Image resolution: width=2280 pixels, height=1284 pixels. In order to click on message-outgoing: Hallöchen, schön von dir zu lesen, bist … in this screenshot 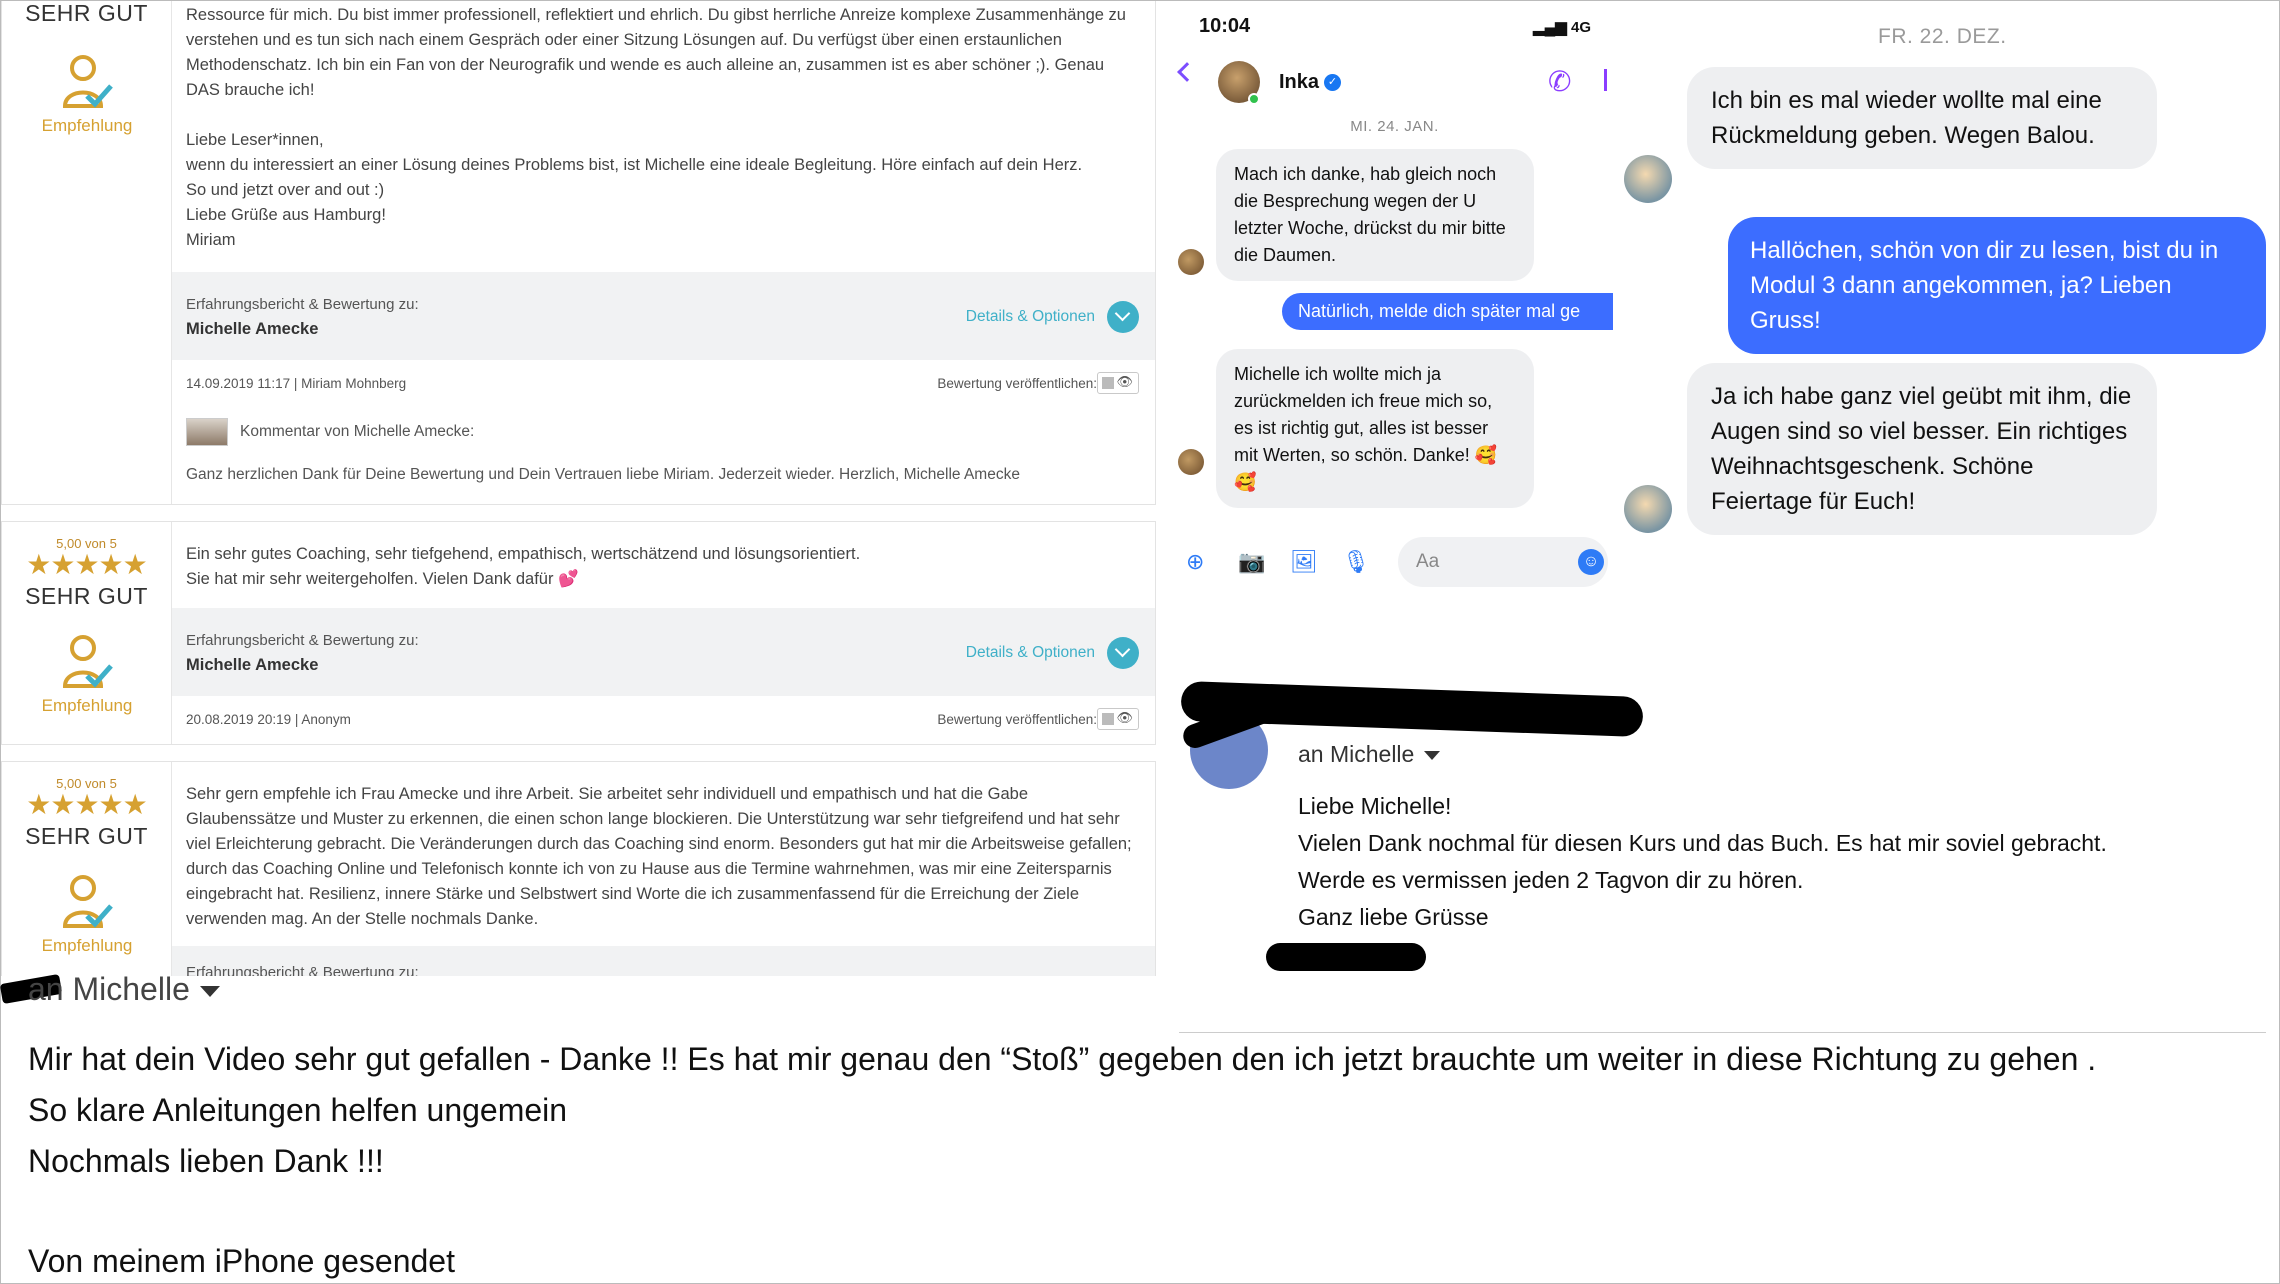, I will do `click(1997, 285)`.